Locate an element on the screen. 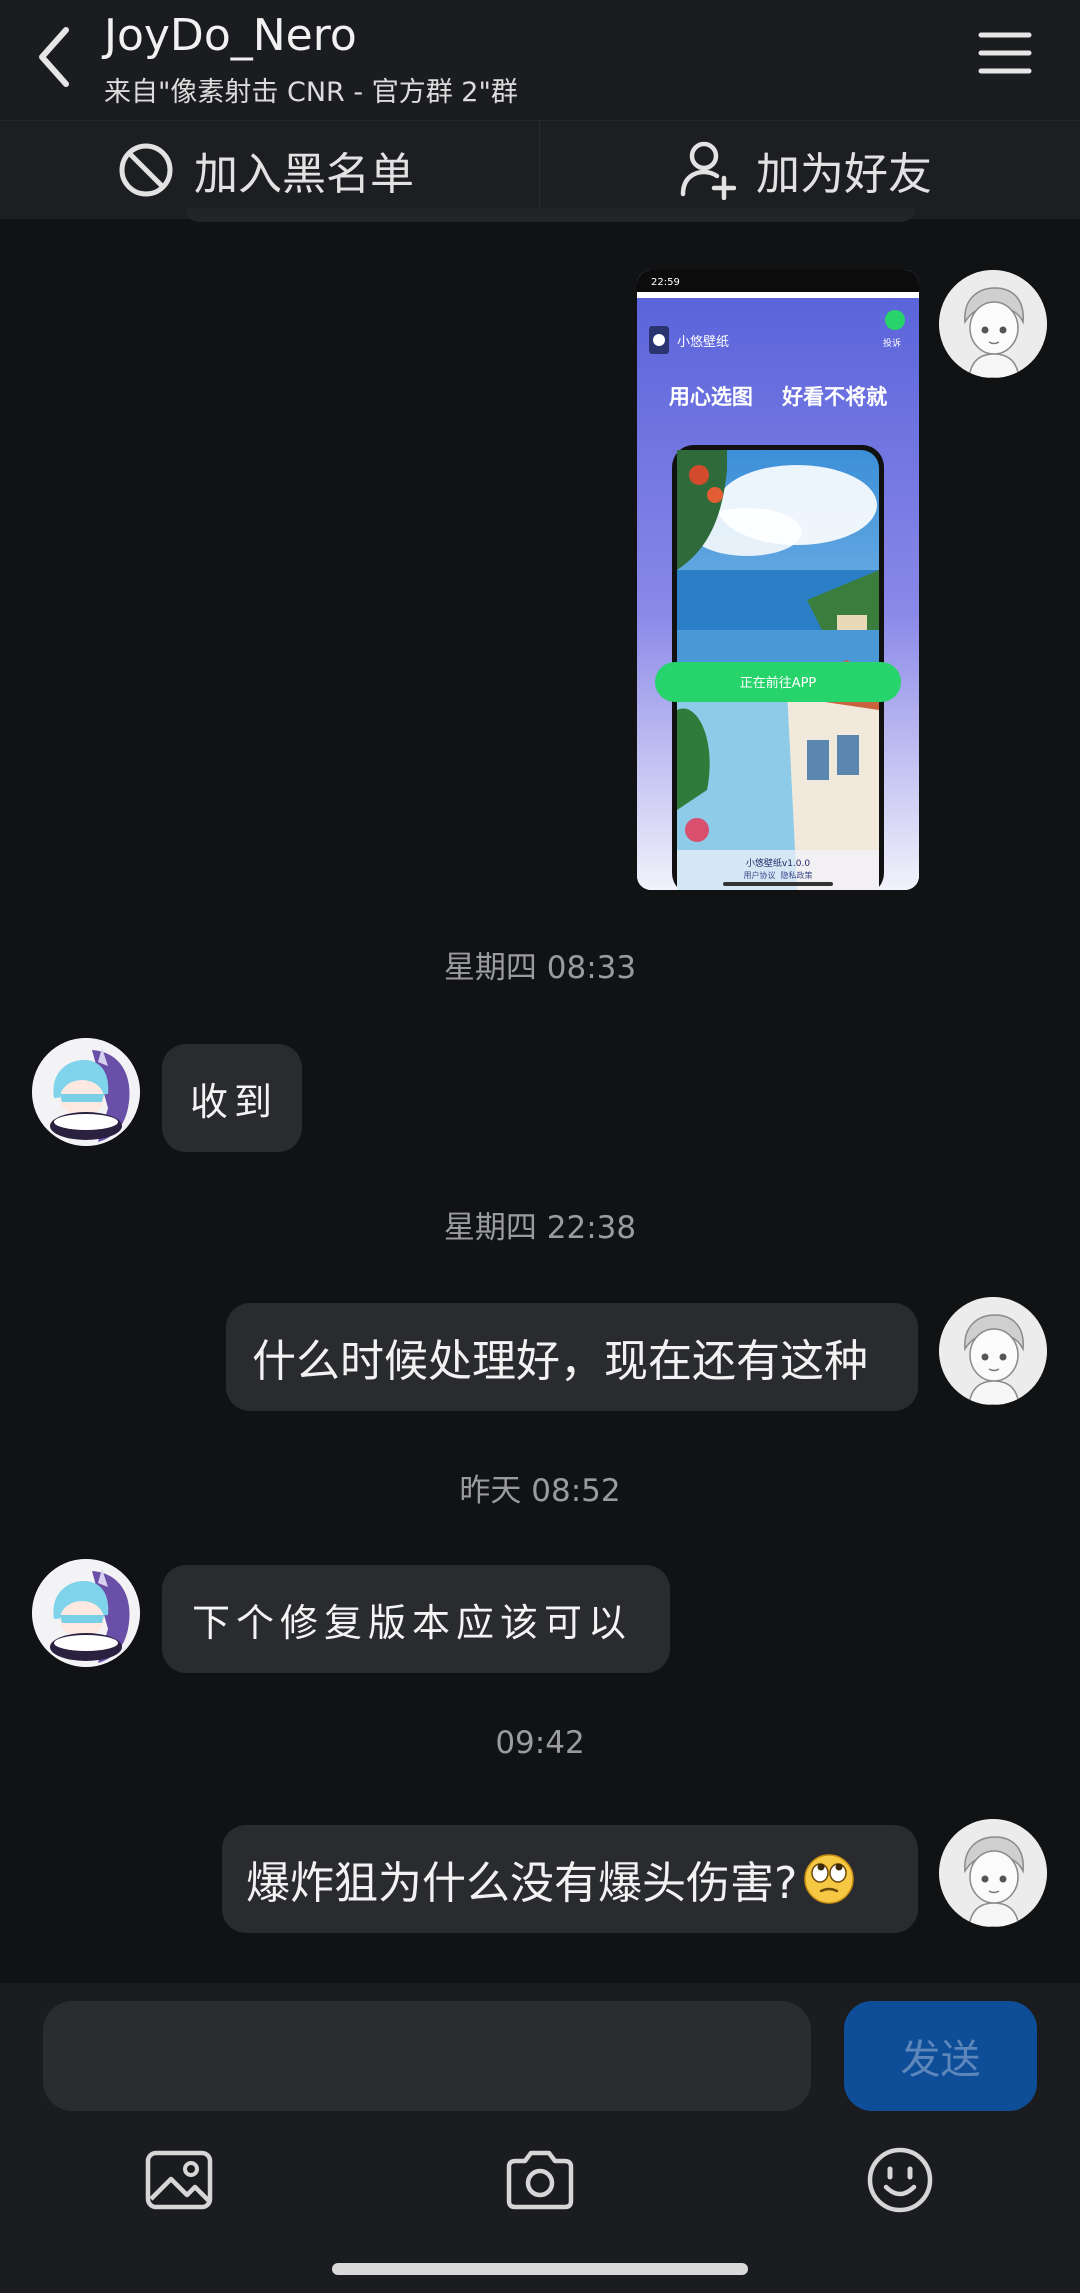 The height and width of the screenshot is (2293, 1080). action-bar: 加入黑名单 加为好友 is located at coordinates (540, 169).